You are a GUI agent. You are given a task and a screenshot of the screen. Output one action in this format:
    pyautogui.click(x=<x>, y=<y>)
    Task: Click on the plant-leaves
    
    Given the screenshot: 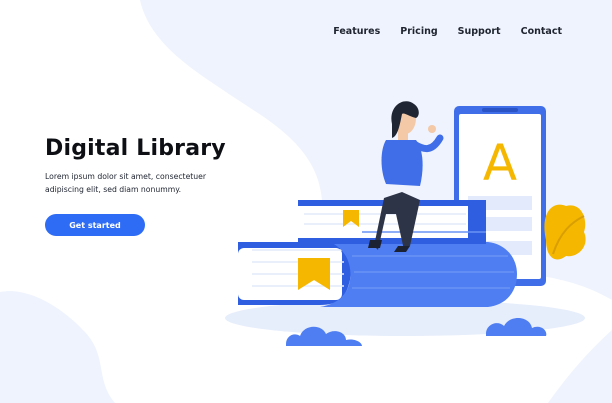 What is the action you would take?
    pyautogui.click(x=565, y=232)
    